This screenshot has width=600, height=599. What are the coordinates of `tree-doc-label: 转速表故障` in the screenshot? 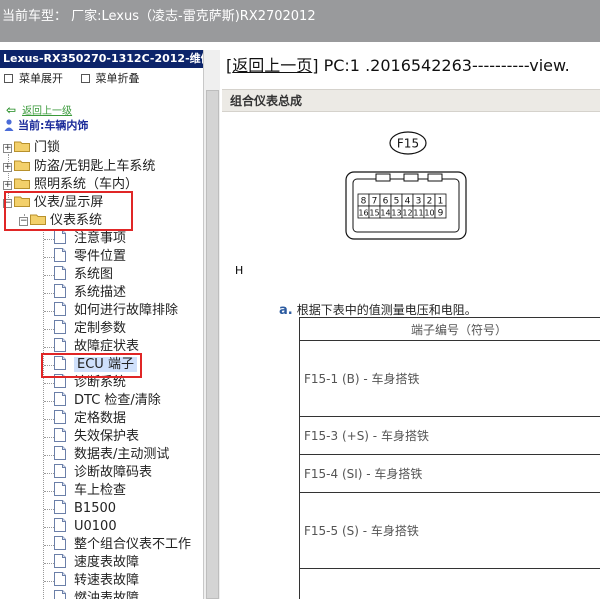 It's located at (107, 580).